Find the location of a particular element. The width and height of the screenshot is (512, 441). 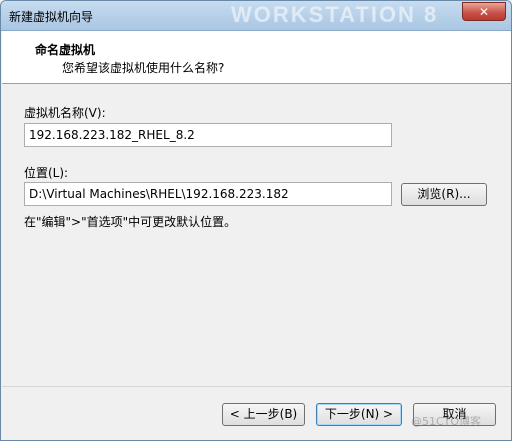

titlebar-watermark: WORKSTATION 8 is located at coordinates (335, 14).